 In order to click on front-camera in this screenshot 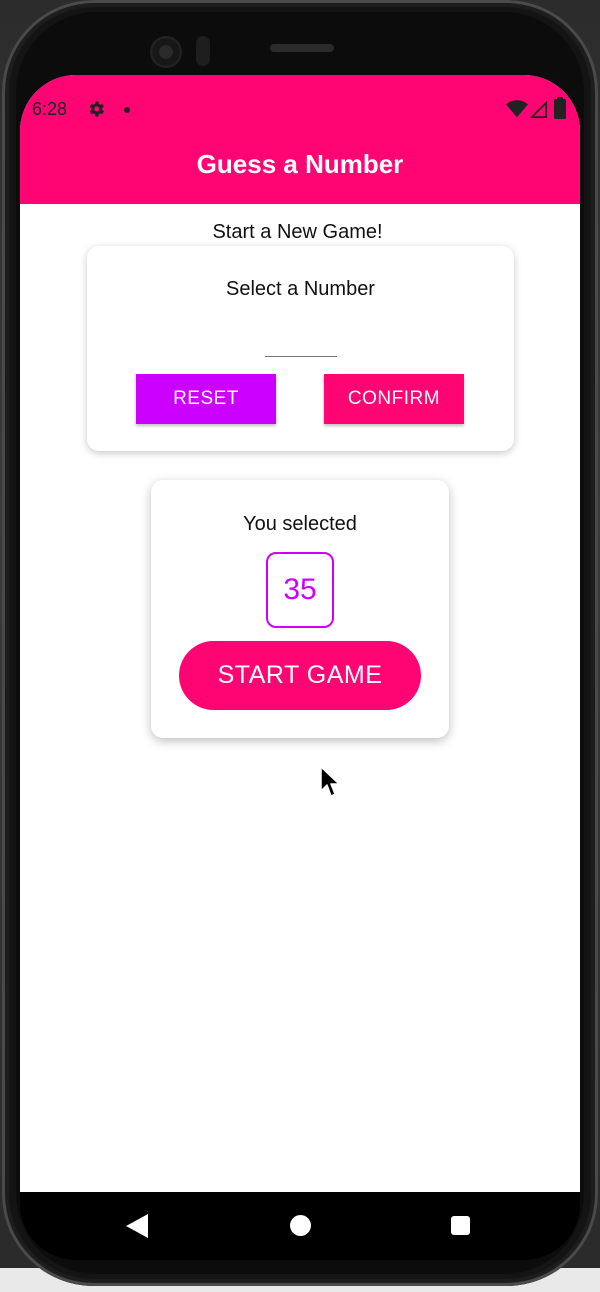, I will do `click(166, 52)`.